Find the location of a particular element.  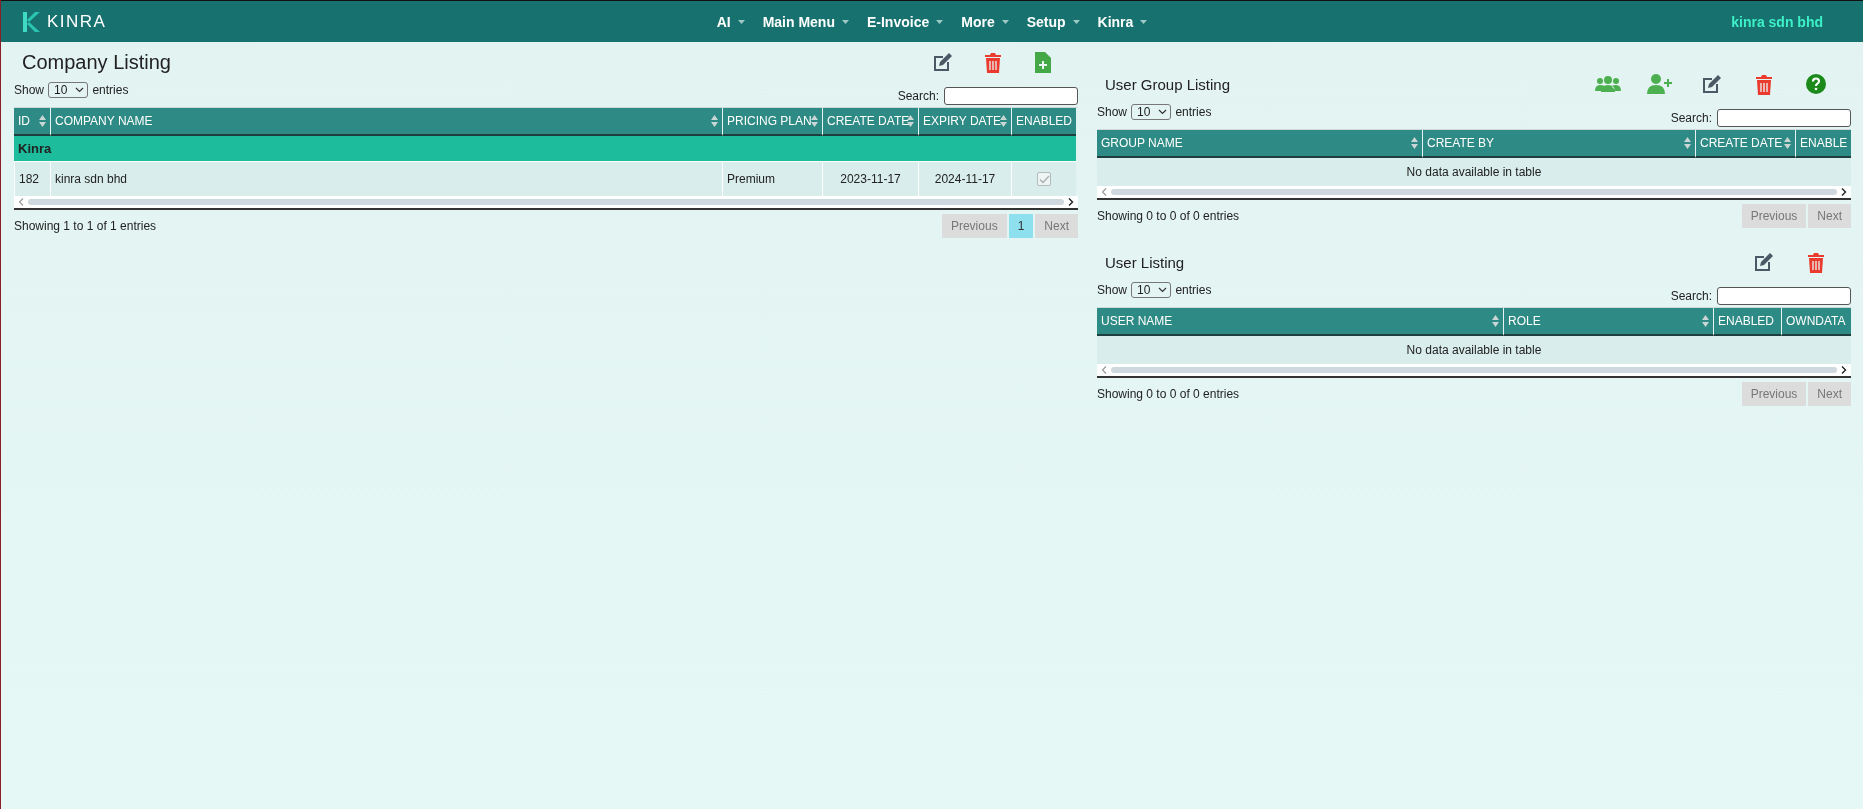

column-header: COMPANY NAME is located at coordinates (386, 122).